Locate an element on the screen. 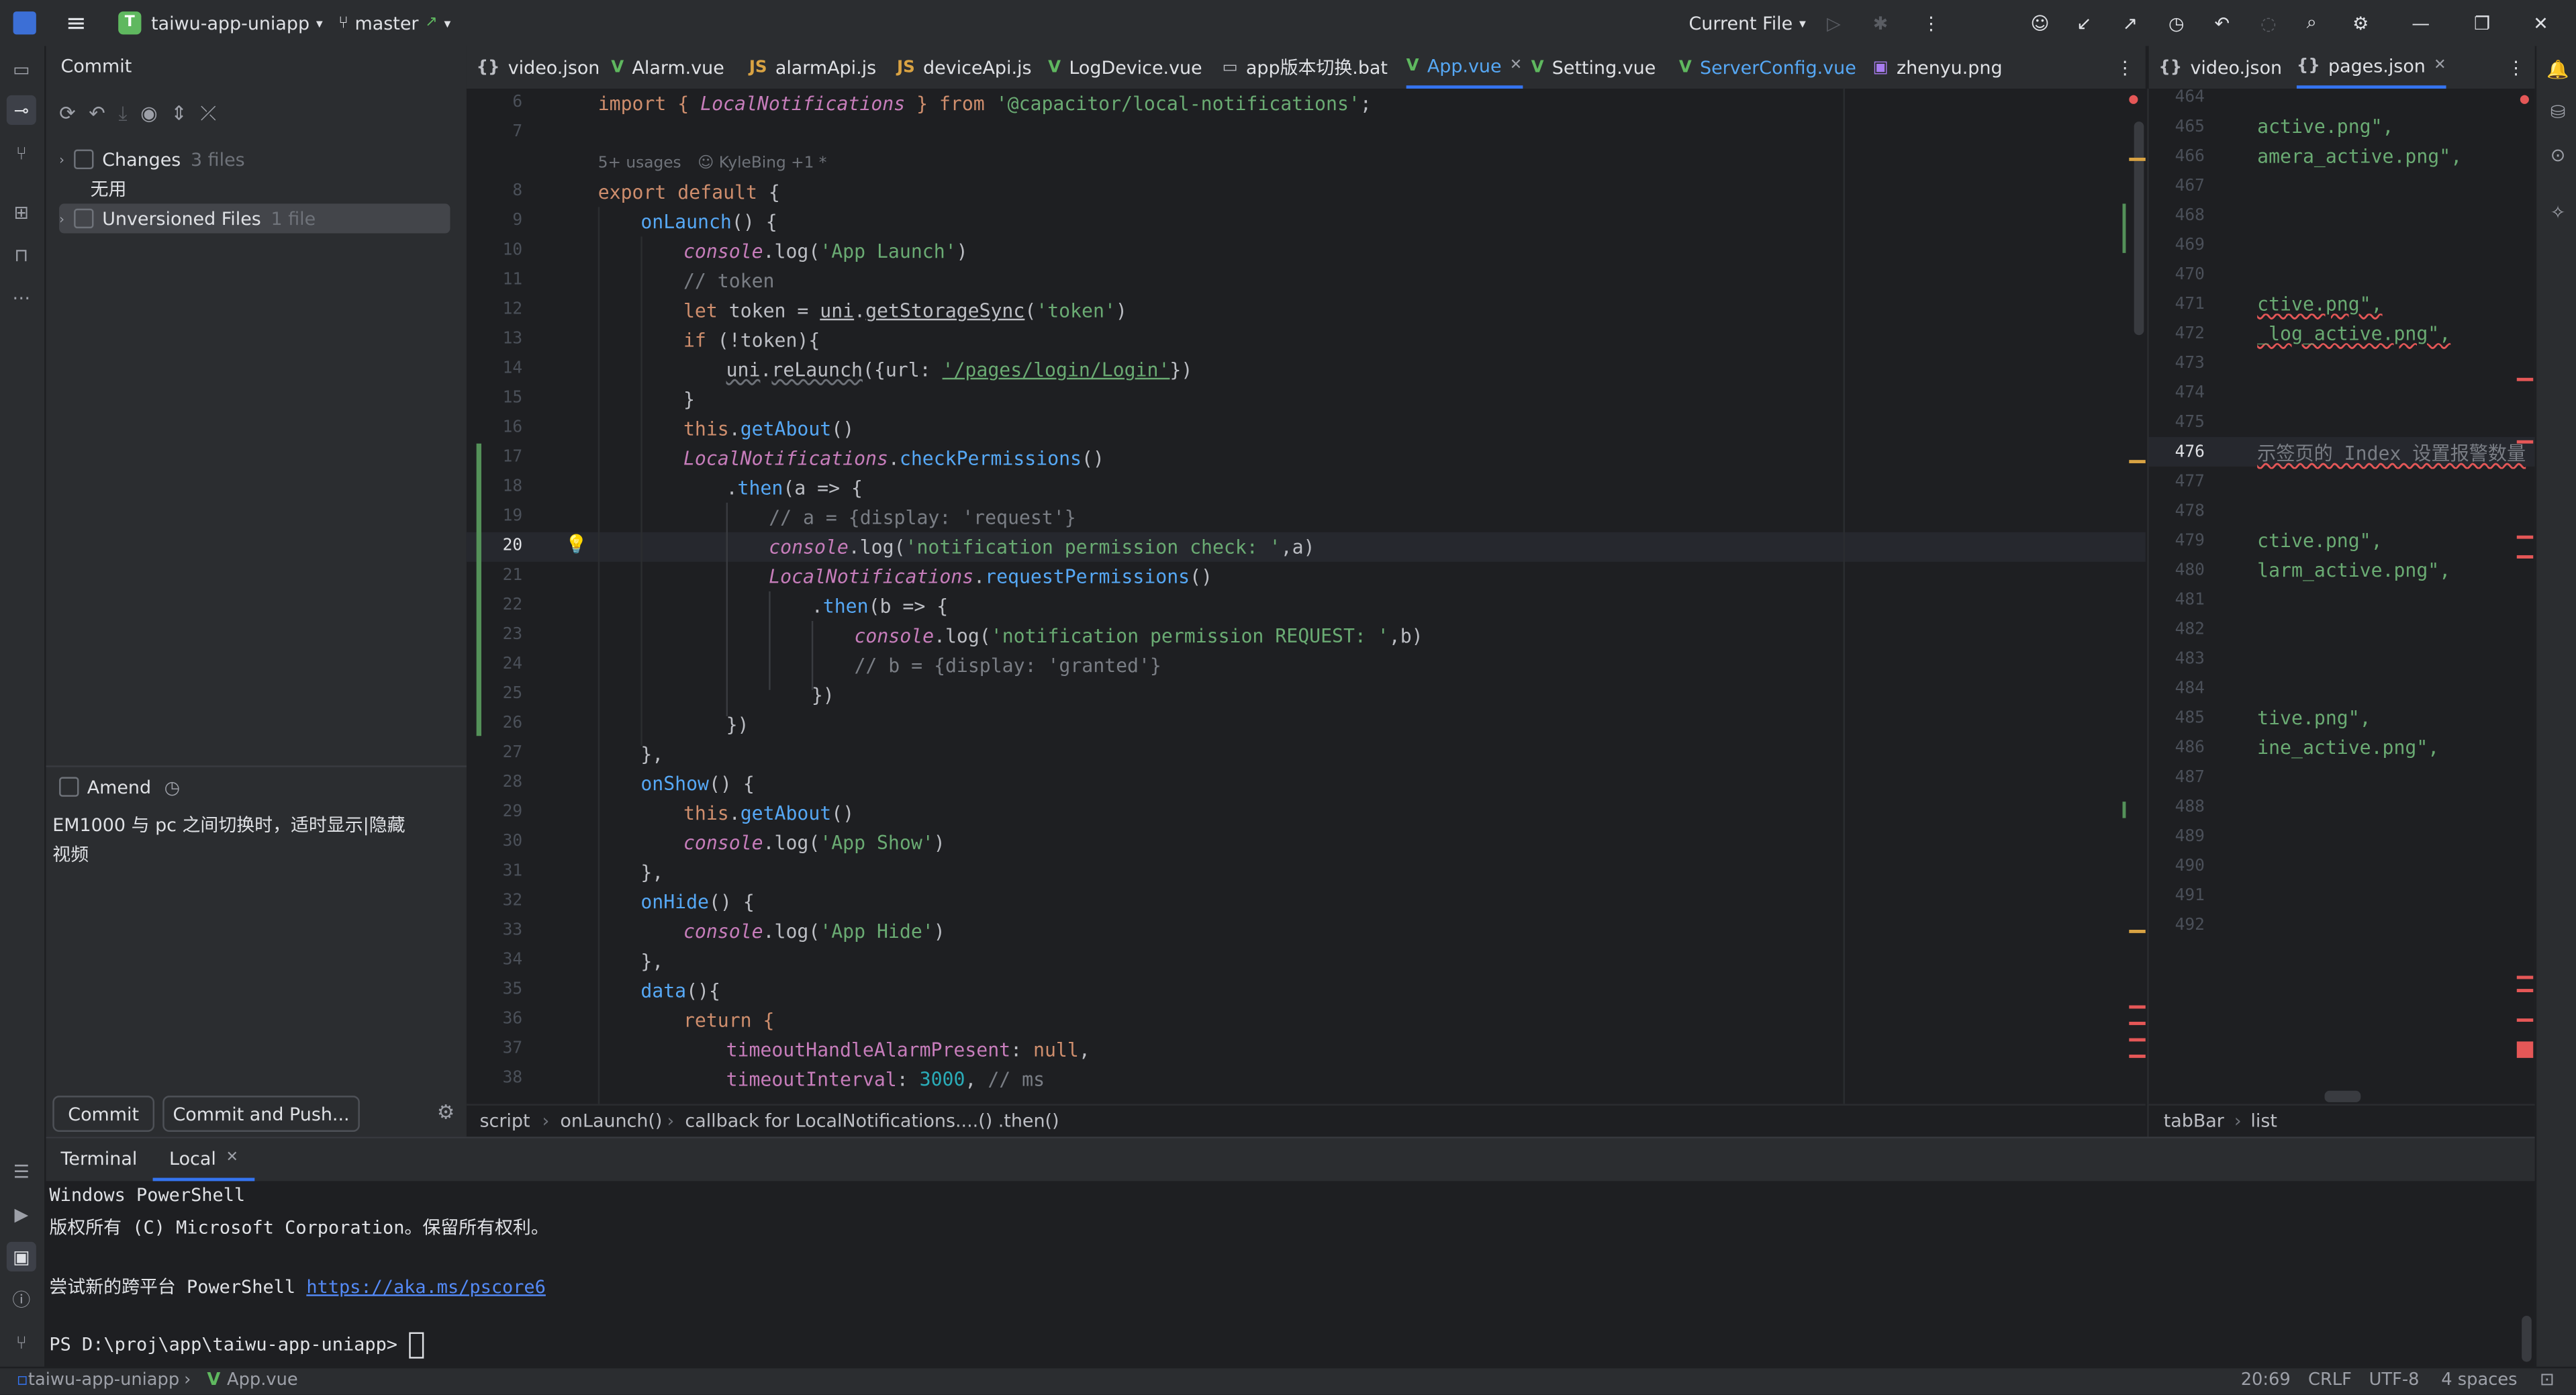 This screenshot has height=1395, width=2576. collapse-all-icon: ⤫ is located at coordinates (208, 114).